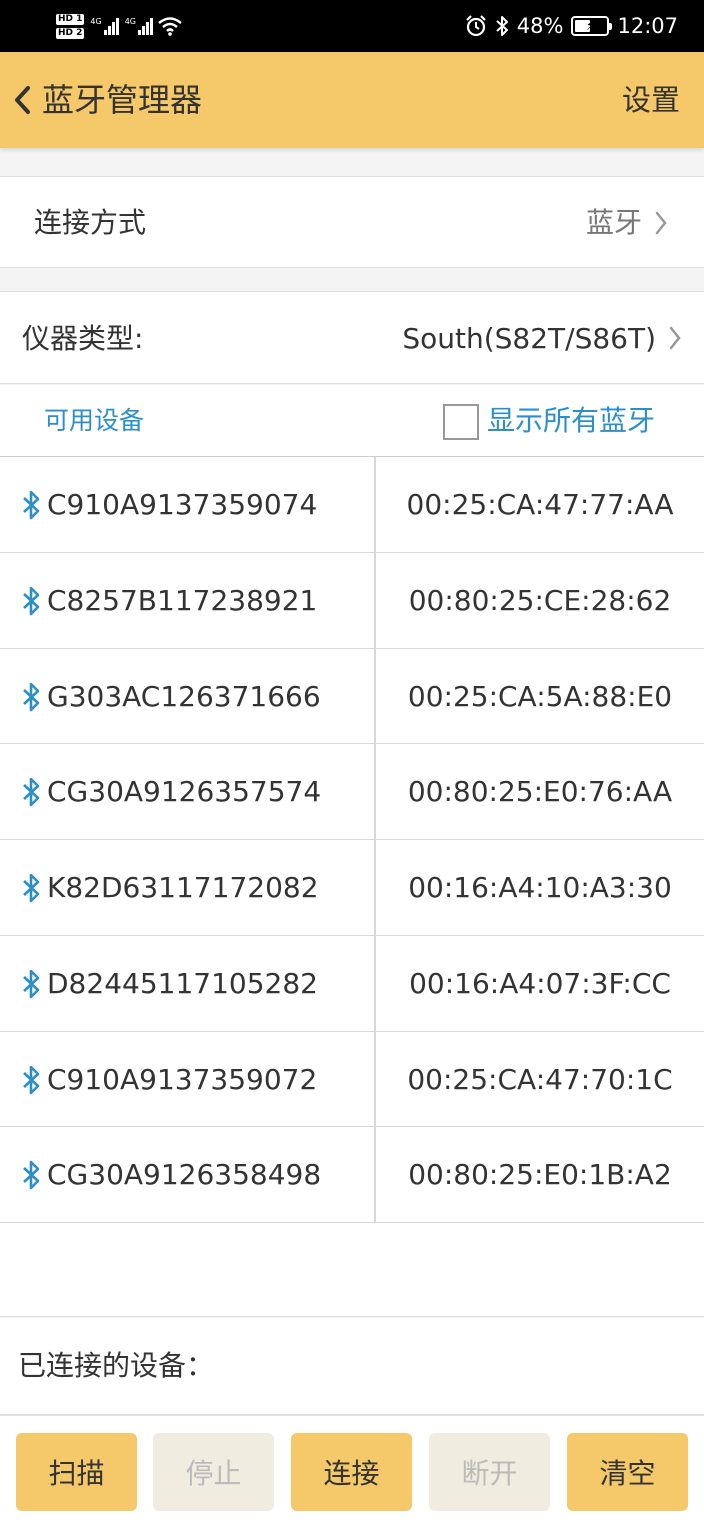 The image size is (704, 1525). I want to click on wifi-icon, so click(170, 26).